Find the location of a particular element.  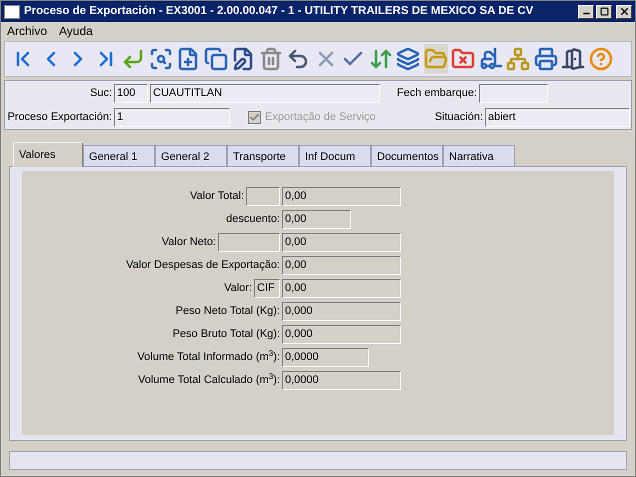

field-label: Volume Total Calculado (m$^{3}$): is located at coordinates (209, 380).